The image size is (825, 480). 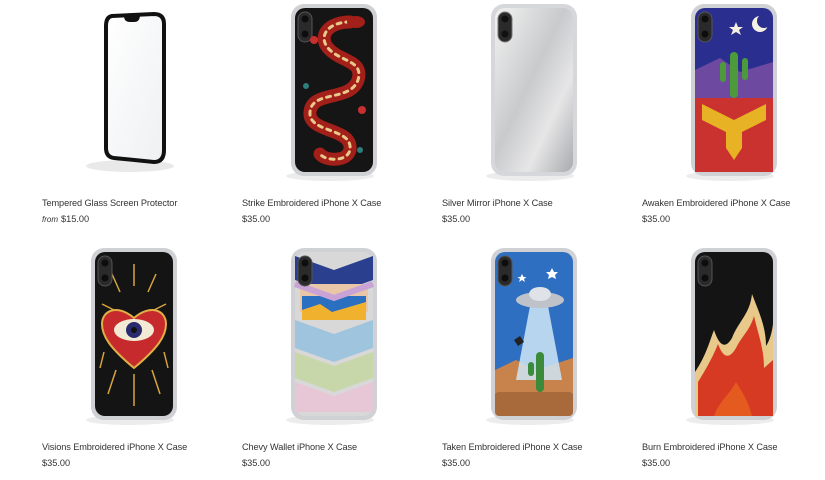 I want to click on product-name: Taken Embroidered iPhone X Case, so click(x=512, y=447).